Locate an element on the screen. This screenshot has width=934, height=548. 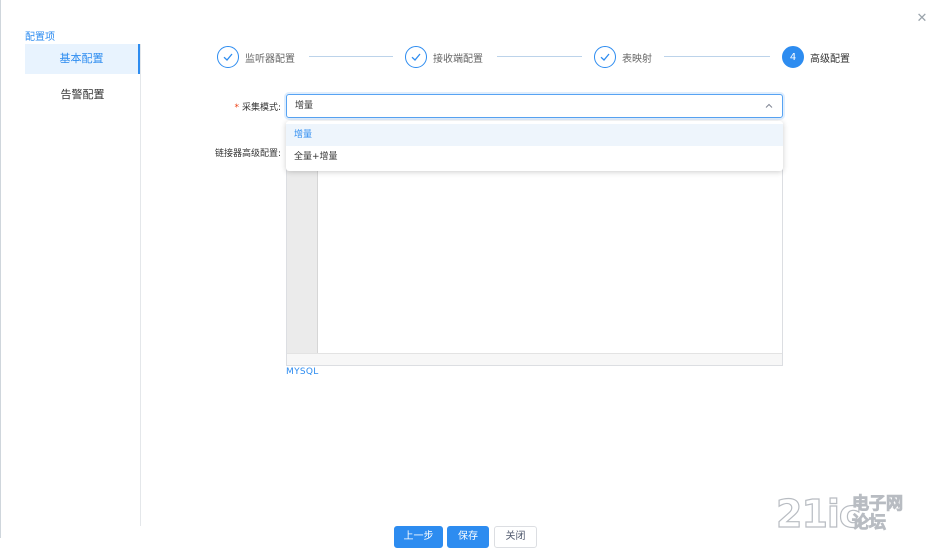
collect-mode-select: 增量 is located at coordinates (534, 106).